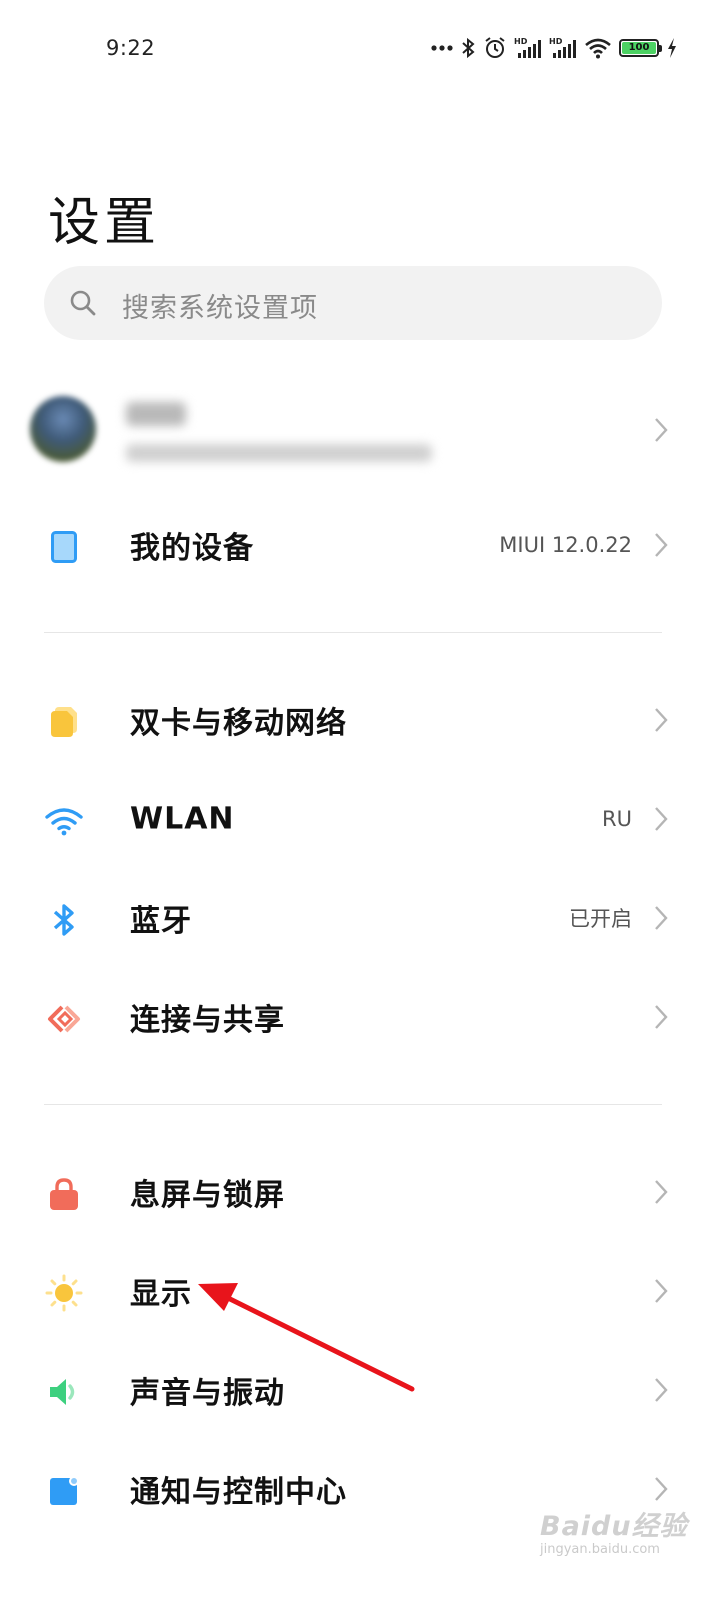  What do you see at coordinates (360, 1390) in the screenshot?
I see `settings-item-sound-vibration: 声音与振动` at bounding box center [360, 1390].